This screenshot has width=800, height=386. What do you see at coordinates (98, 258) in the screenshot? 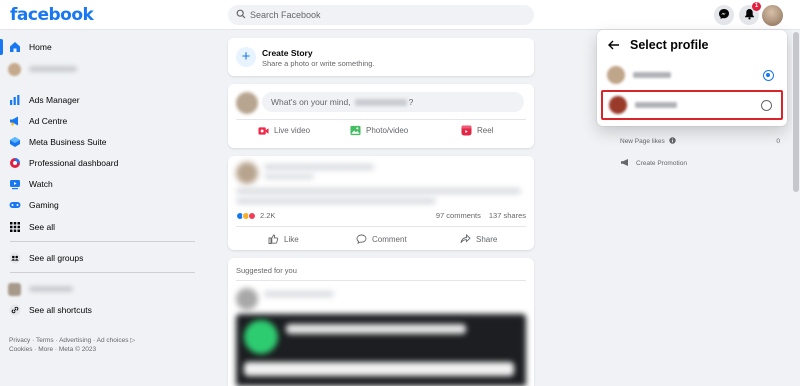
I see `sidebar-item-see-all-groups: See all groups` at bounding box center [98, 258].